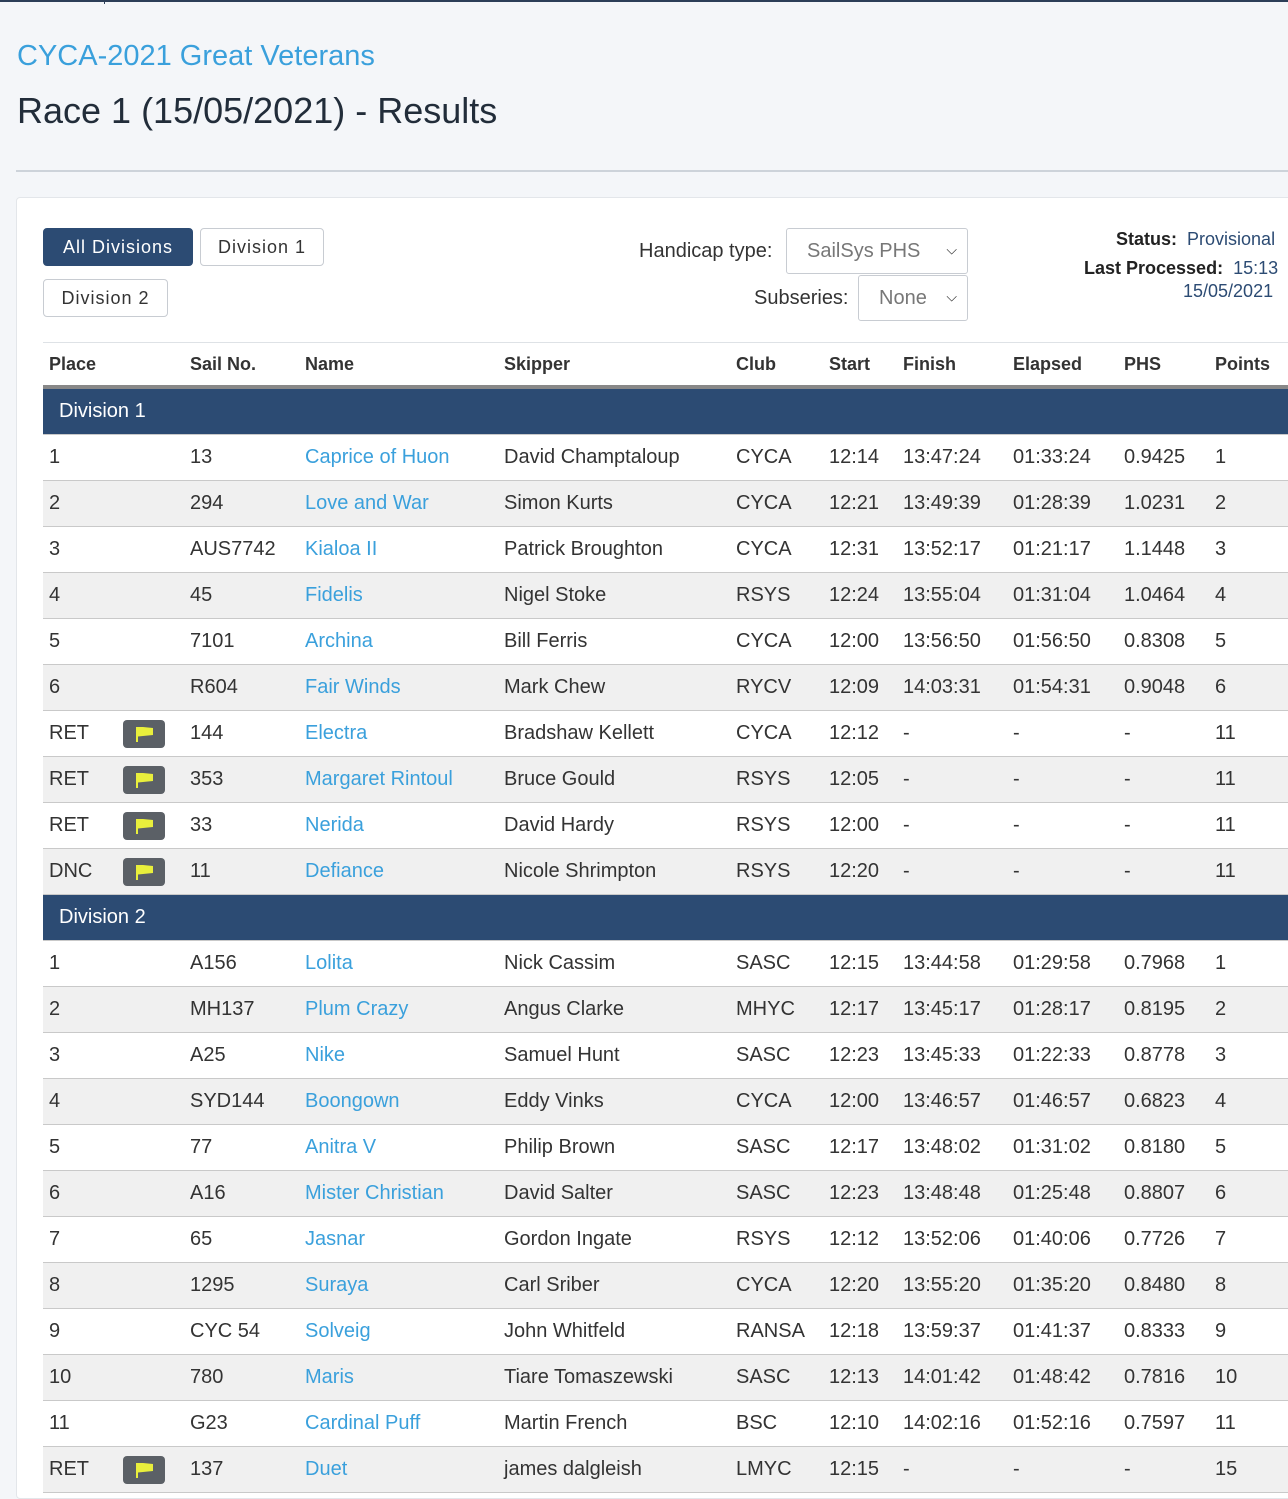  I want to click on start-cell: 12:18, so click(860, 1331).